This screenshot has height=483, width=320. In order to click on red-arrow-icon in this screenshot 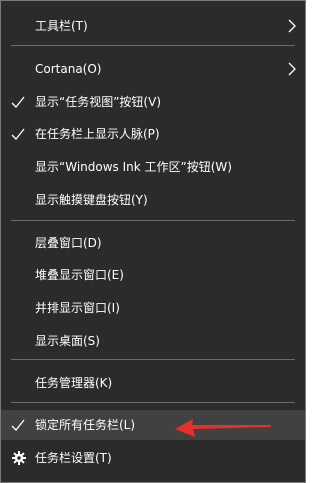, I will do `click(223, 428)`.